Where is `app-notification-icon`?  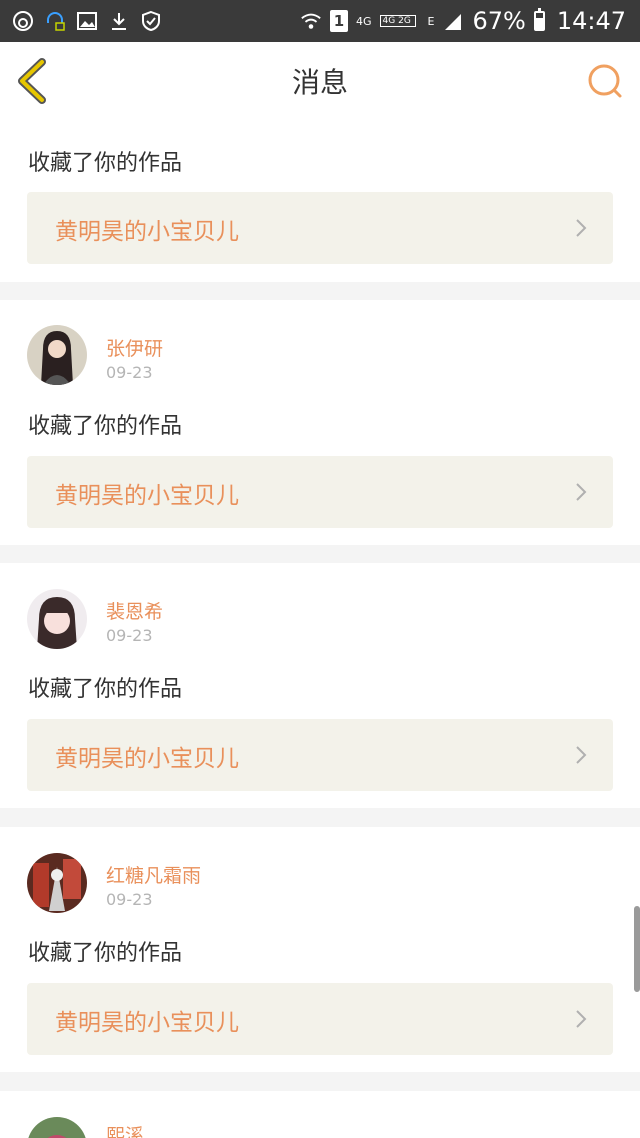
app-notification-icon is located at coordinates (23, 21).